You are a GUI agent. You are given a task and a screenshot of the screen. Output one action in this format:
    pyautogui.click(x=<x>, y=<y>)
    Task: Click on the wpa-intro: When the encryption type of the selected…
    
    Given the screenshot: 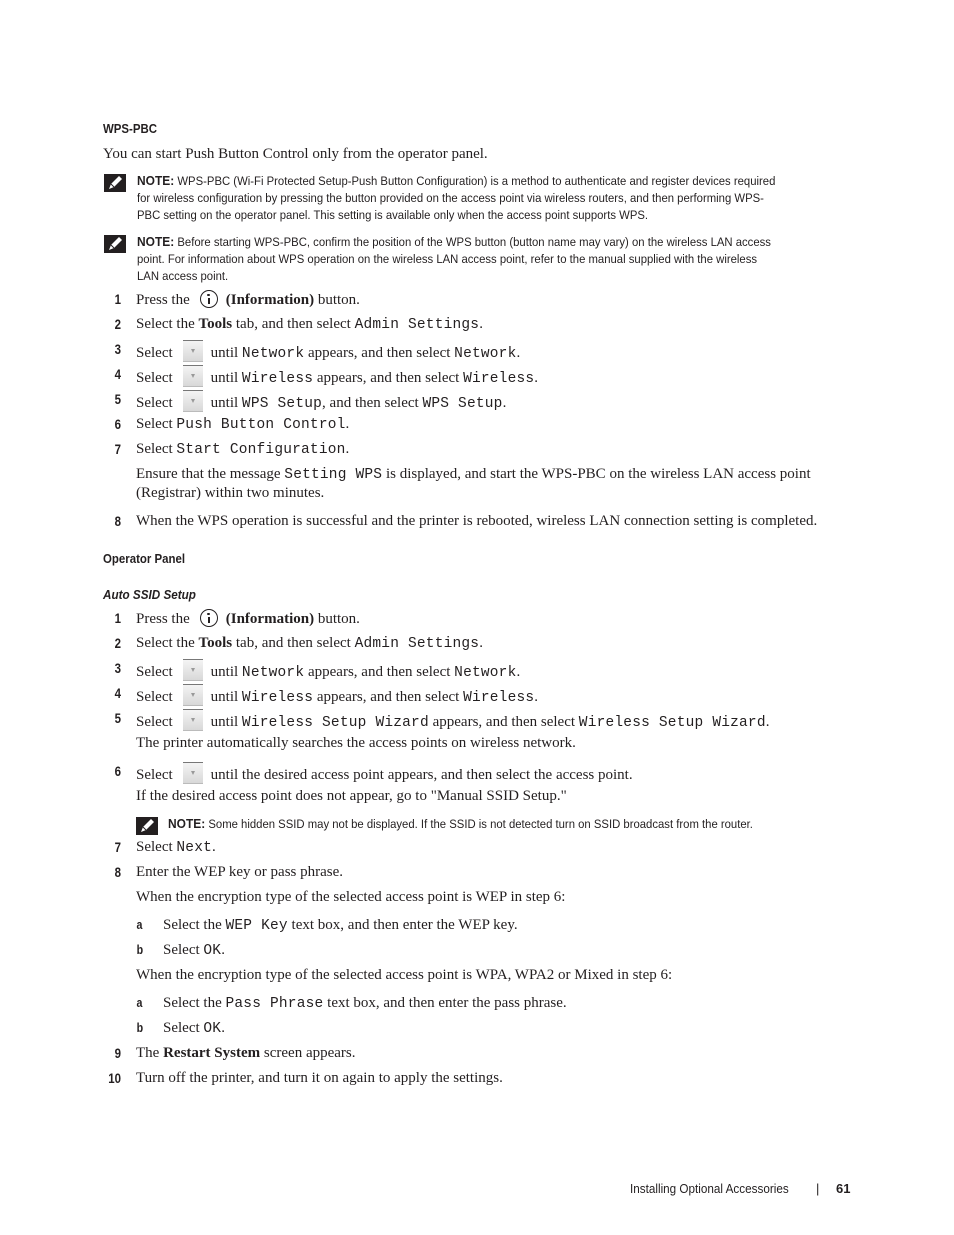 What is the action you would take?
    pyautogui.click(x=404, y=975)
    